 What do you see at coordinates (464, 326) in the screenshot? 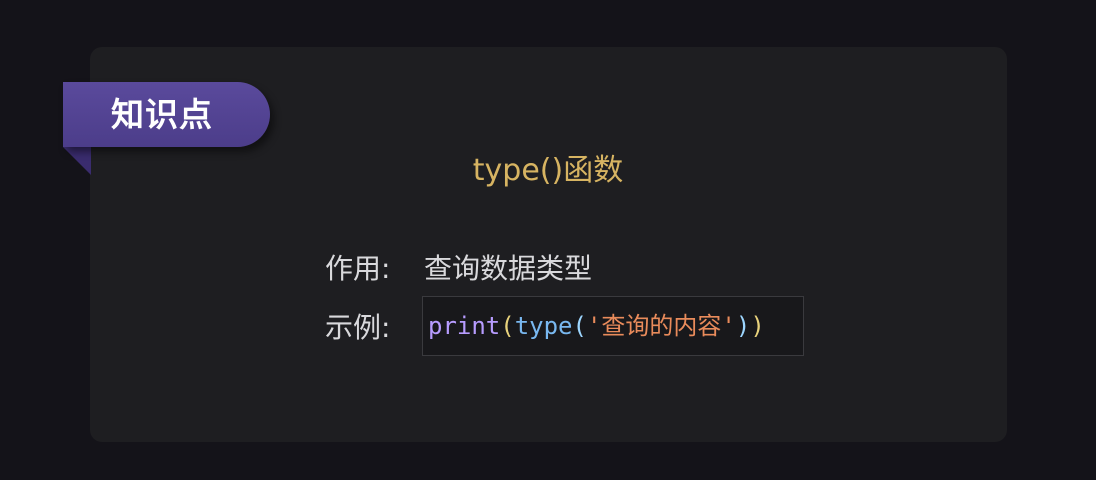
I see `code-print: print` at bounding box center [464, 326].